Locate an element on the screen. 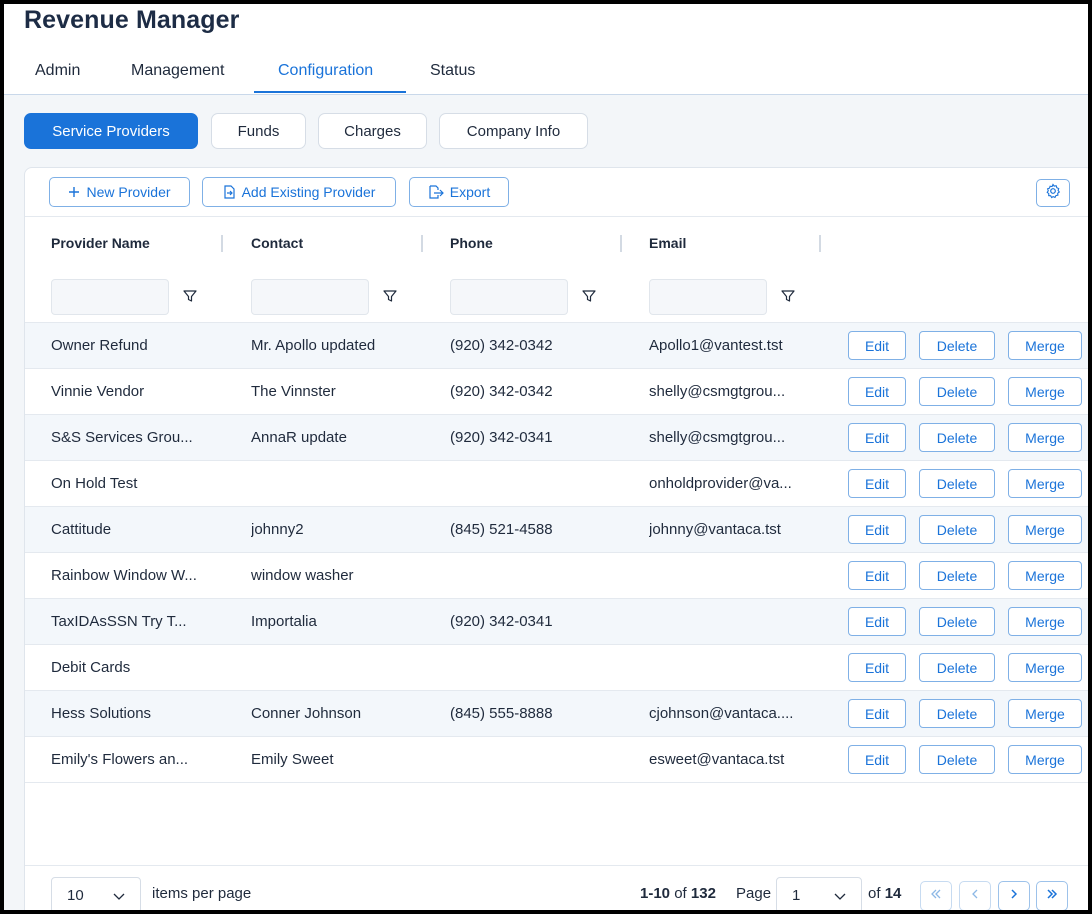  cell-contact: johnny2 is located at coordinates (277, 529).